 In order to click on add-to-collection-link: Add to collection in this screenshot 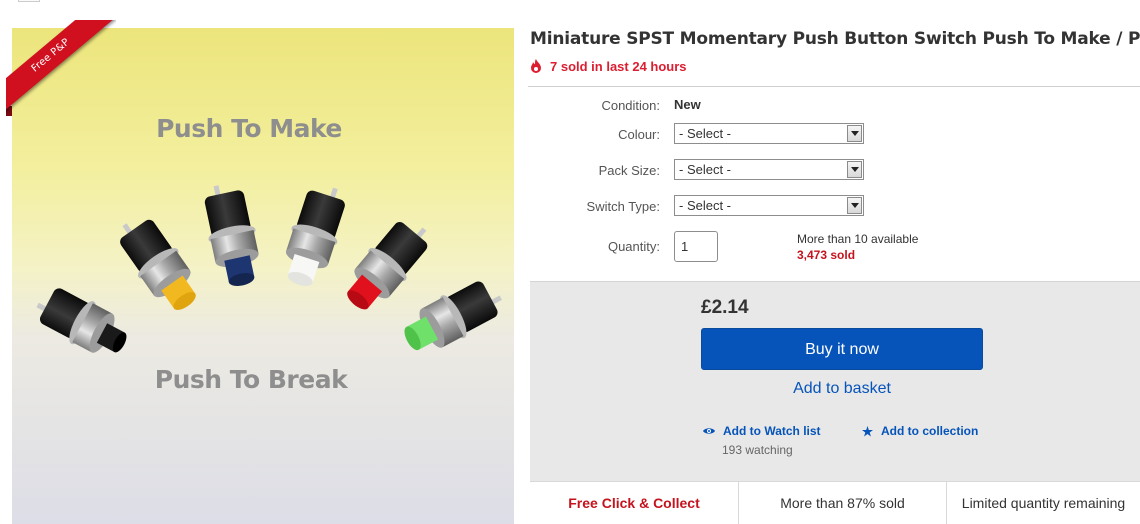, I will do `click(920, 431)`.